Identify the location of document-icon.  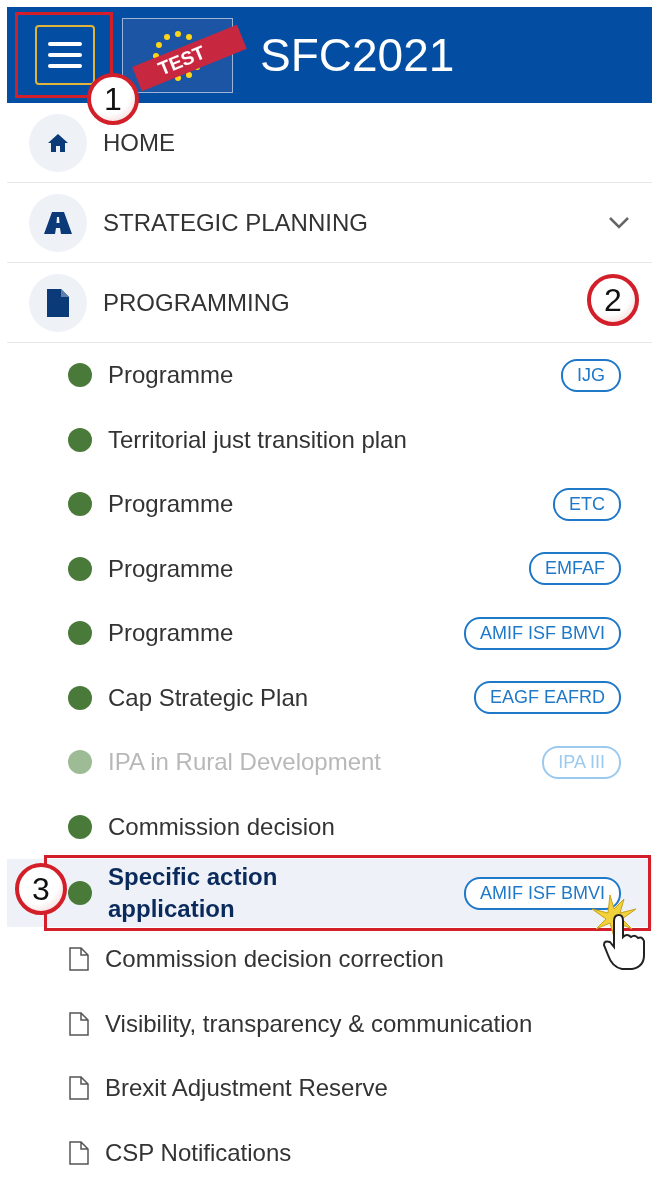
(58, 302).